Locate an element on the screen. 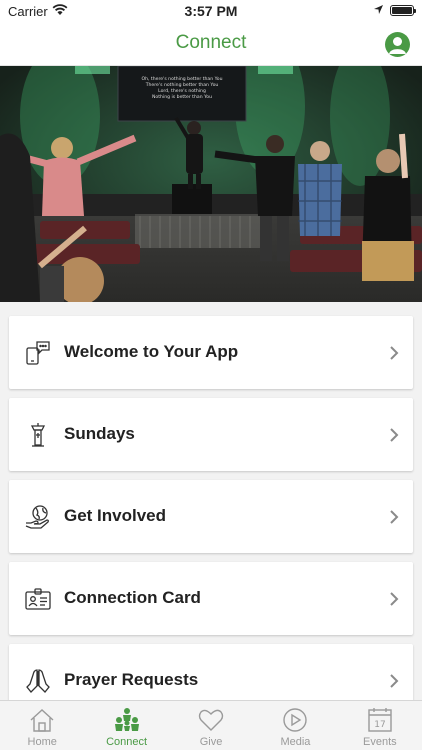 This screenshot has height=750, width=422. tab-give: Give is located at coordinates (211, 725).